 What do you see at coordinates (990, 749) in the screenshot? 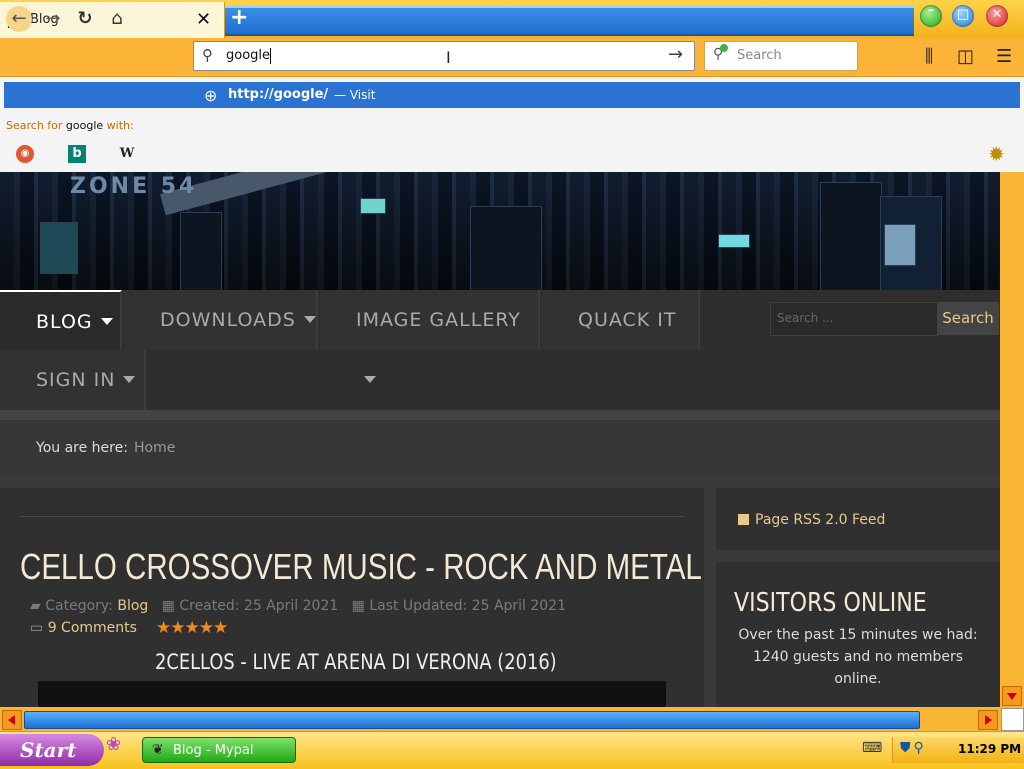
I see `clock: 11:29 PM` at bounding box center [990, 749].